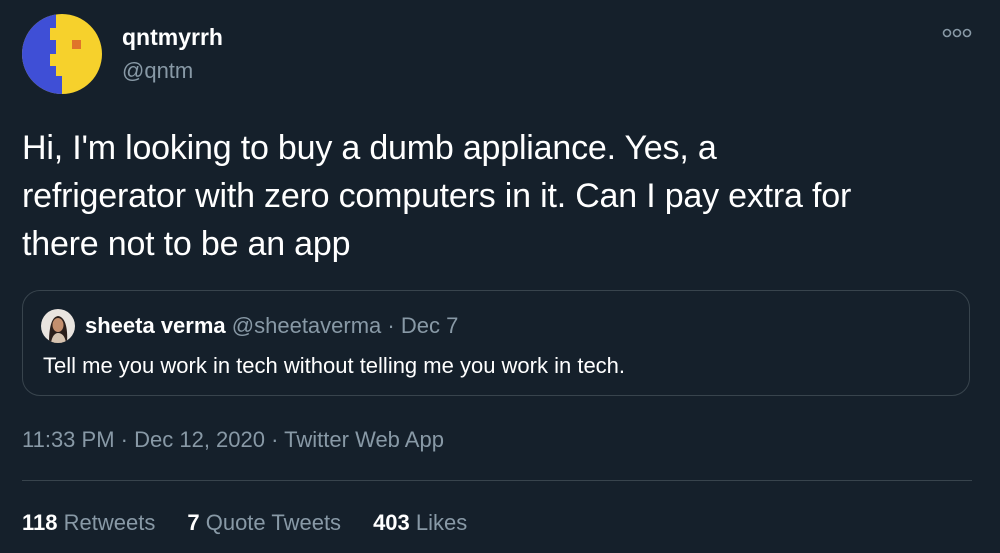  I want to click on author-avatar, so click(62, 54).